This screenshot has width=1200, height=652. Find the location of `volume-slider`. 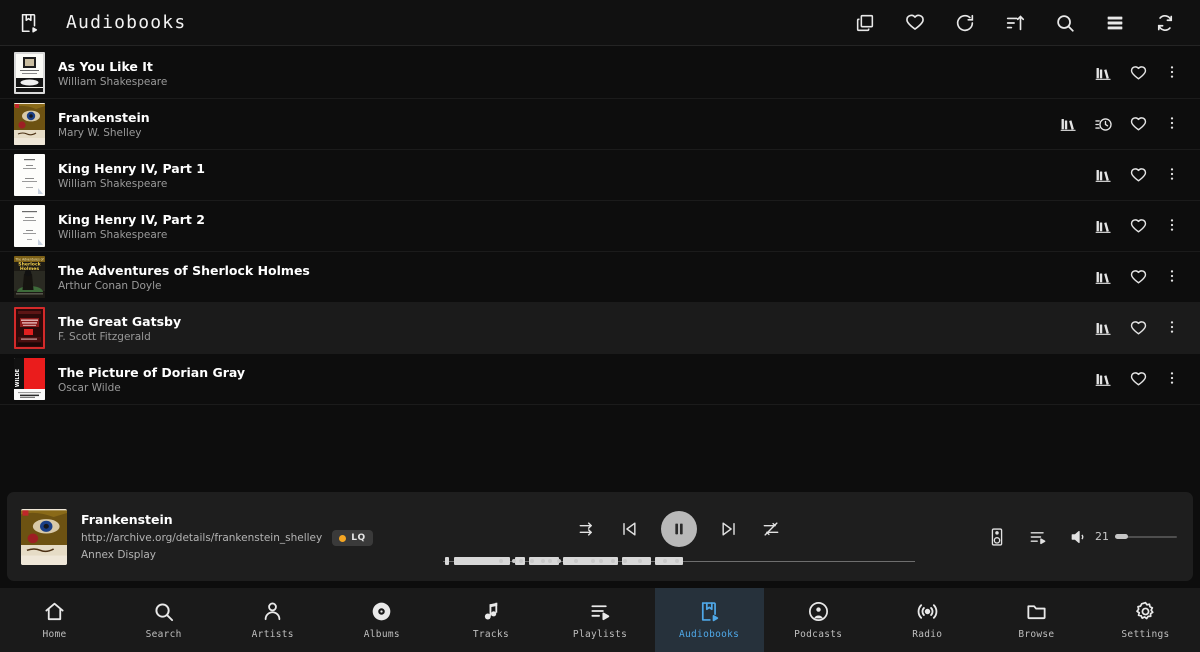

volume-slider is located at coordinates (1146, 537).